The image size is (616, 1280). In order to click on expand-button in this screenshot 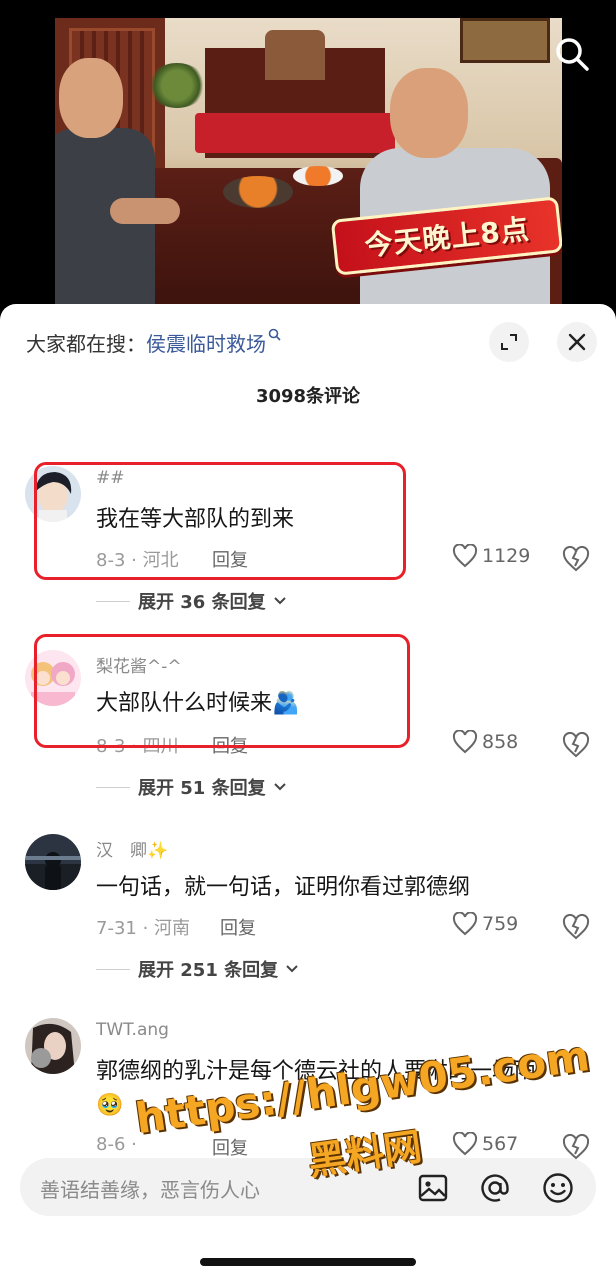, I will do `click(509, 342)`.